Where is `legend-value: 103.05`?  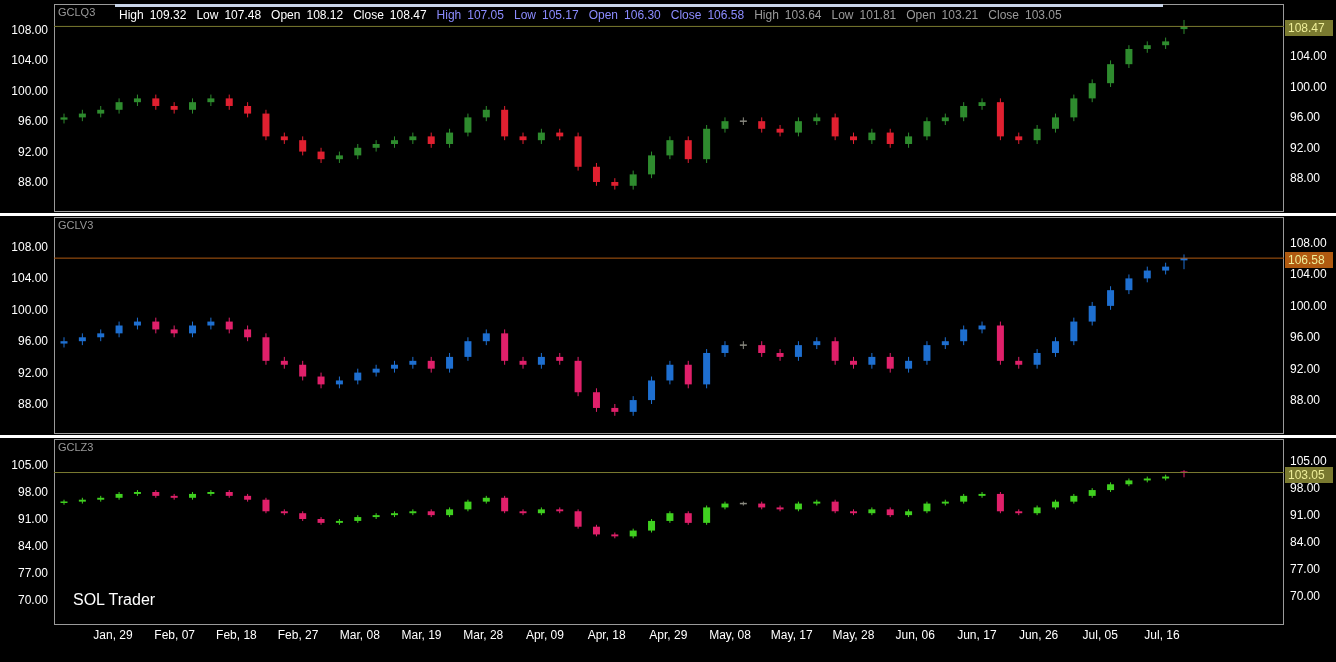
legend-value: 103.05 is located at coordinates (1043, 14).